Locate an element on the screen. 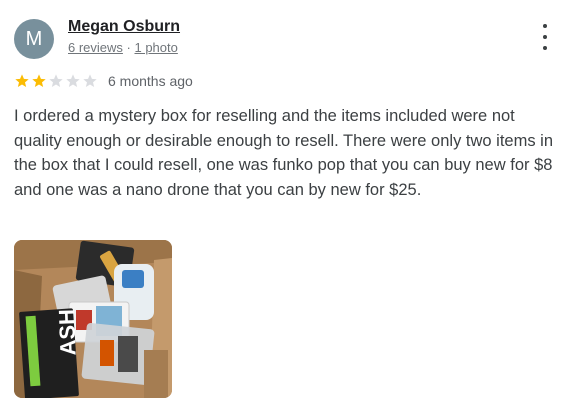 The height and width of the screenshot is (411, 577). reviewer-meta: 6 reviews · 1 photo is located at coordinates (123, 47).